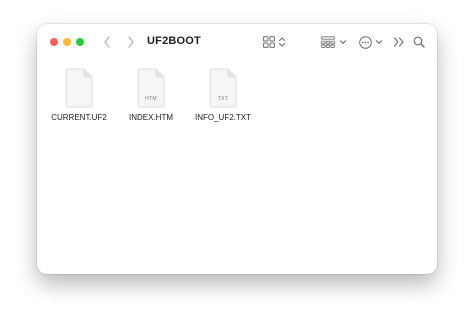 The image size is (474, 323). I want to click on group-by-button, so click(334, 42).